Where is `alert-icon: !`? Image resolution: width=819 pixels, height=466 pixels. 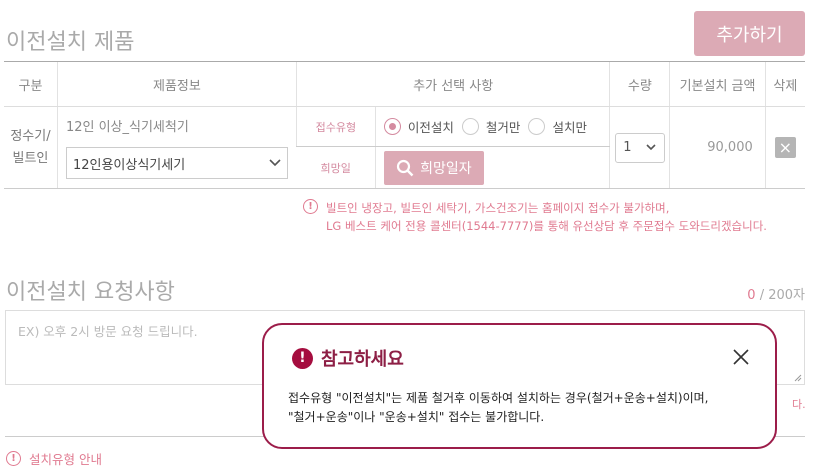
alert-icon: ! is located at coordinates (302, 358).